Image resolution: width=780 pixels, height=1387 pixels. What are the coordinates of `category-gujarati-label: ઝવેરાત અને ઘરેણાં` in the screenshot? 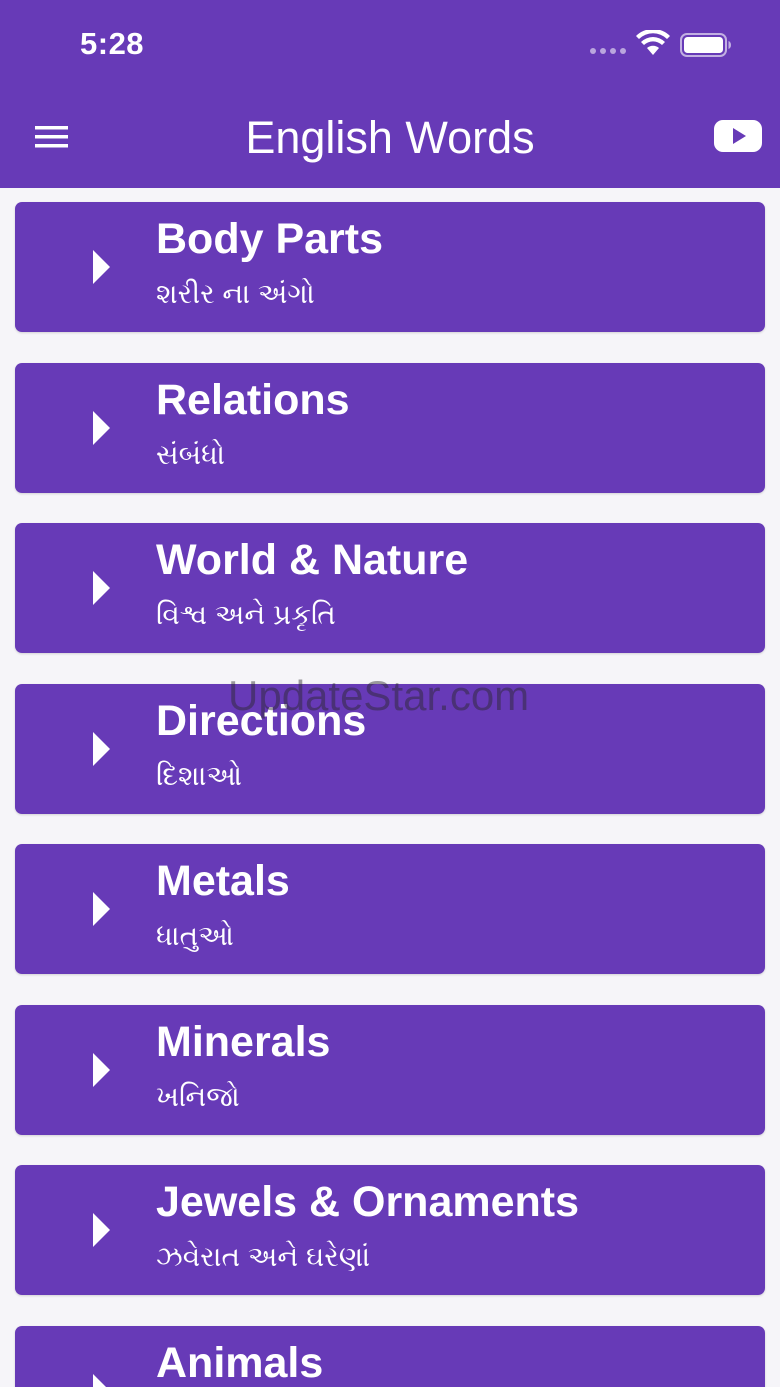 It's located at (263, 1256).